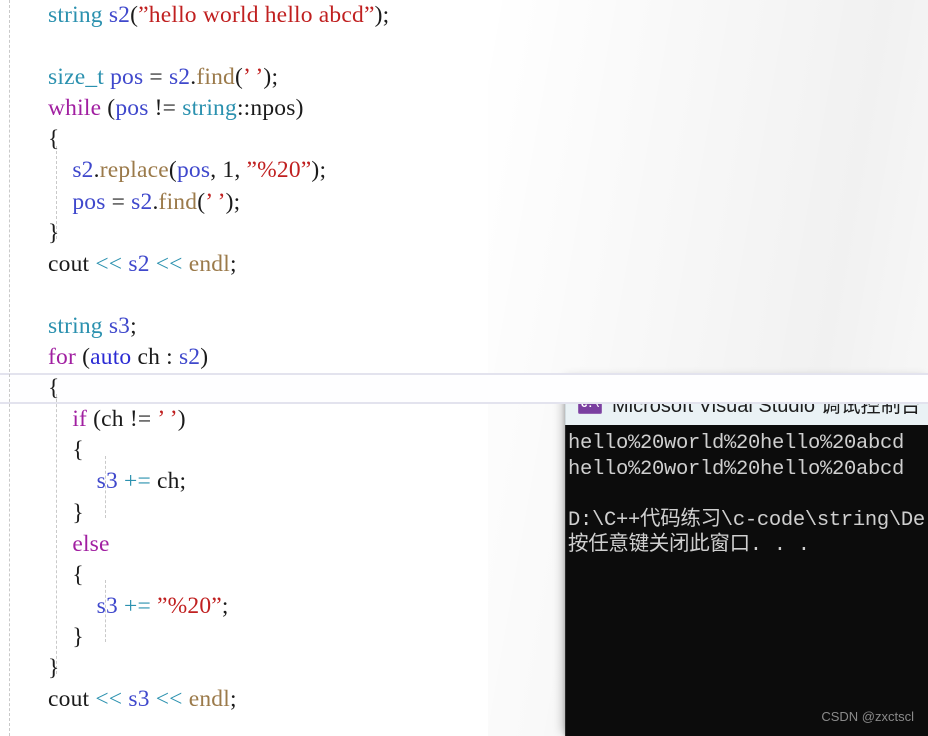  What do you see at coordinates (68, 326) in the screenshot?
I see `code-line-text: string s3;` at bounding box center [68, 326].